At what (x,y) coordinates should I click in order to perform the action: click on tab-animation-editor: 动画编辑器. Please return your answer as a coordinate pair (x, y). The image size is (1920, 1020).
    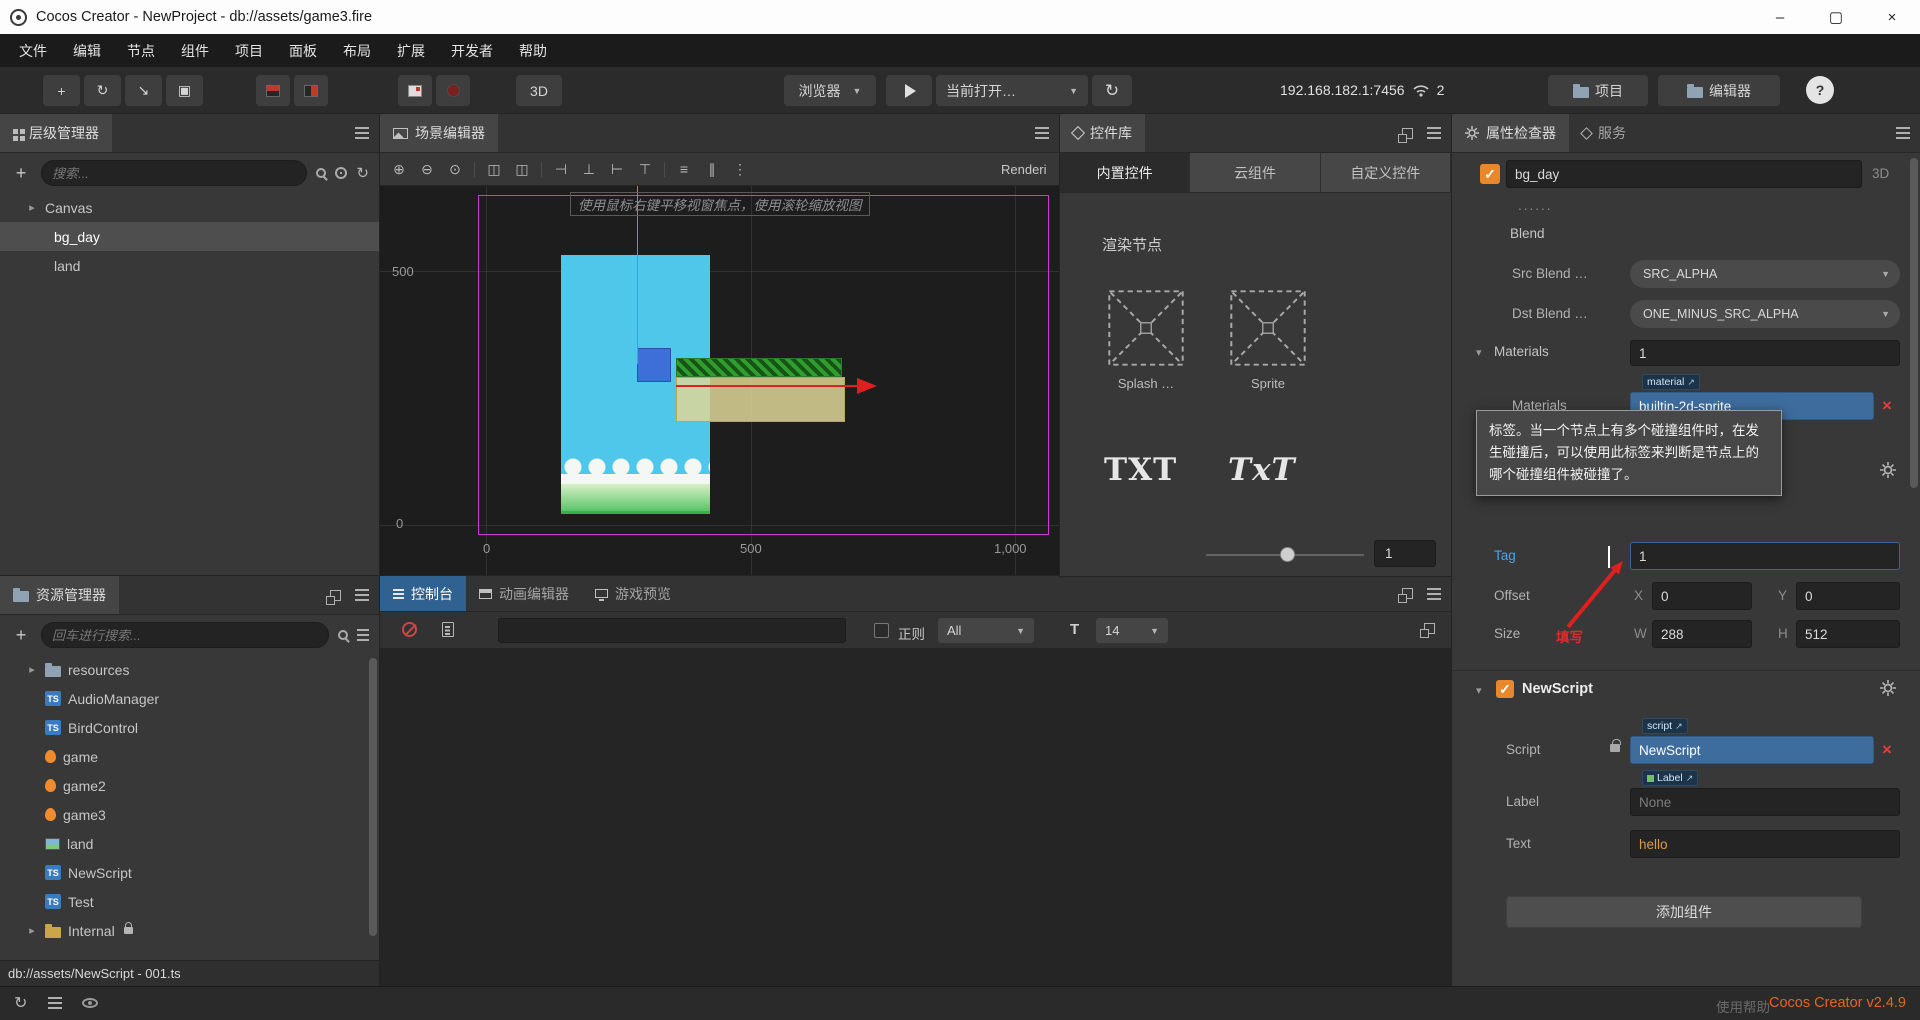
    Looking at the image, I should click on (524, 593).